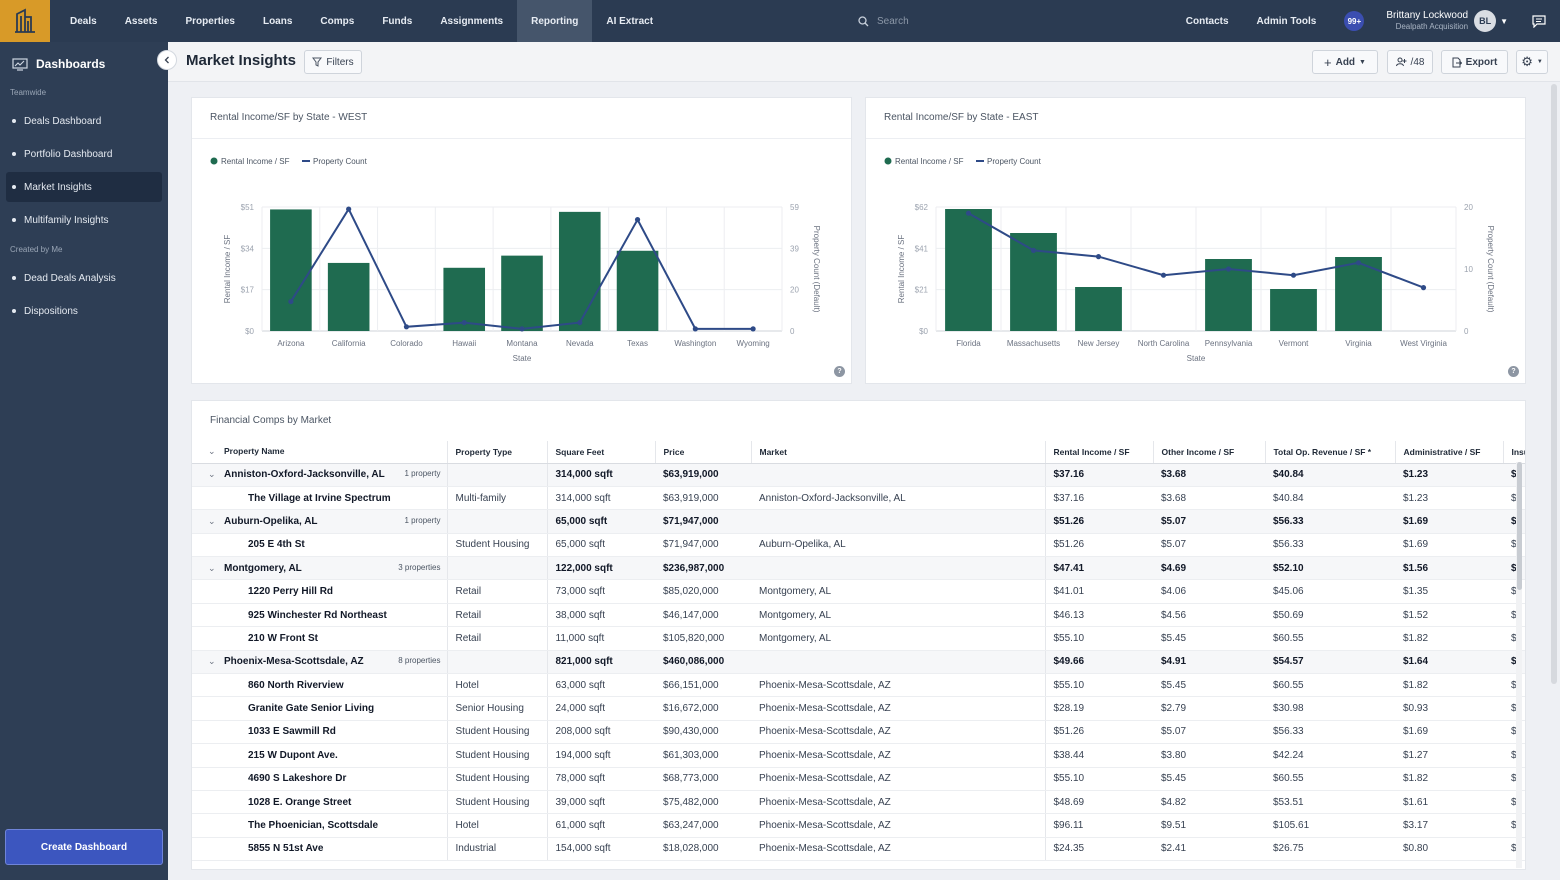 The width and height of the screenshot is (1560, 880). I want to click on export-label: Export, so click(1481, 62).